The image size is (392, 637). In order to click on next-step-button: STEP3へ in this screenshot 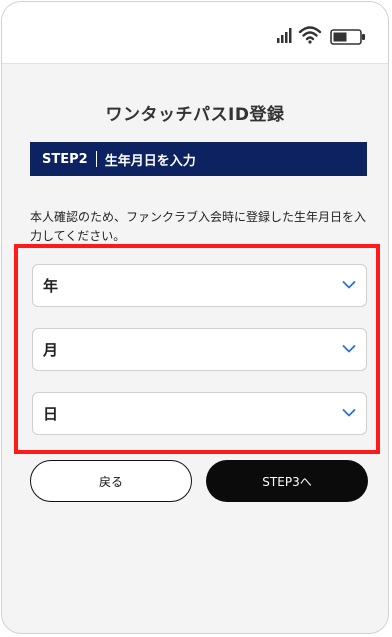, I will do `click(287, 481)`.